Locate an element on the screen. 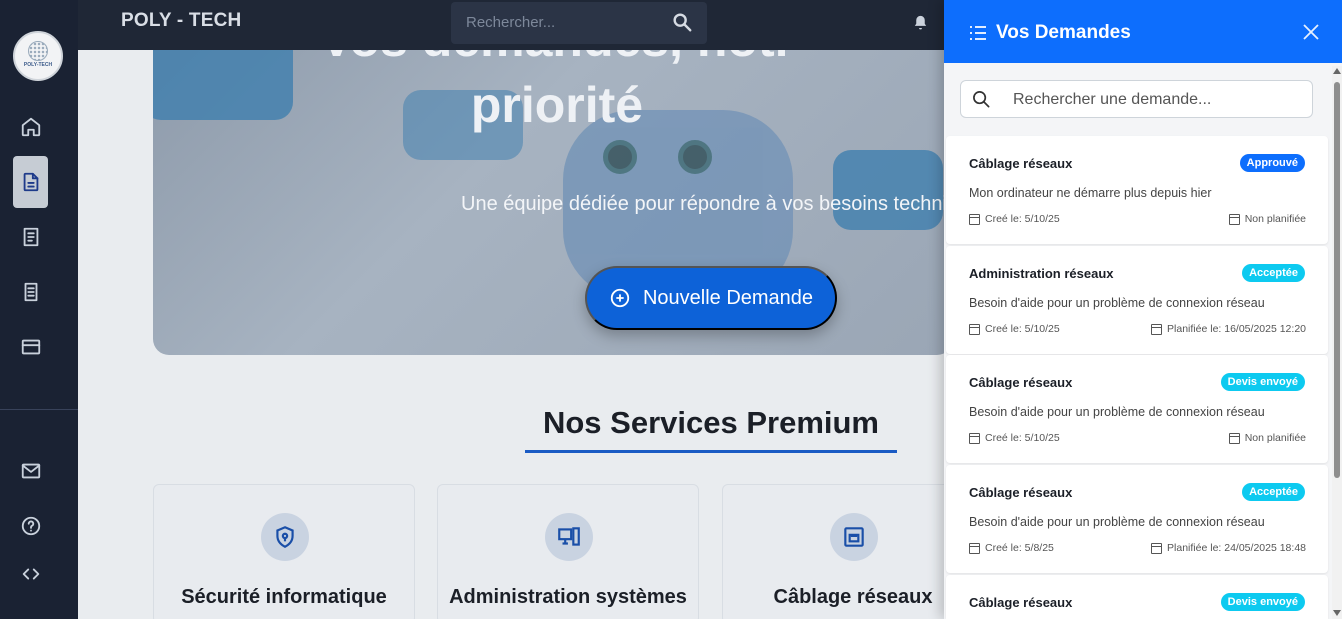  notifications-button is located at coordinates (920, 25).